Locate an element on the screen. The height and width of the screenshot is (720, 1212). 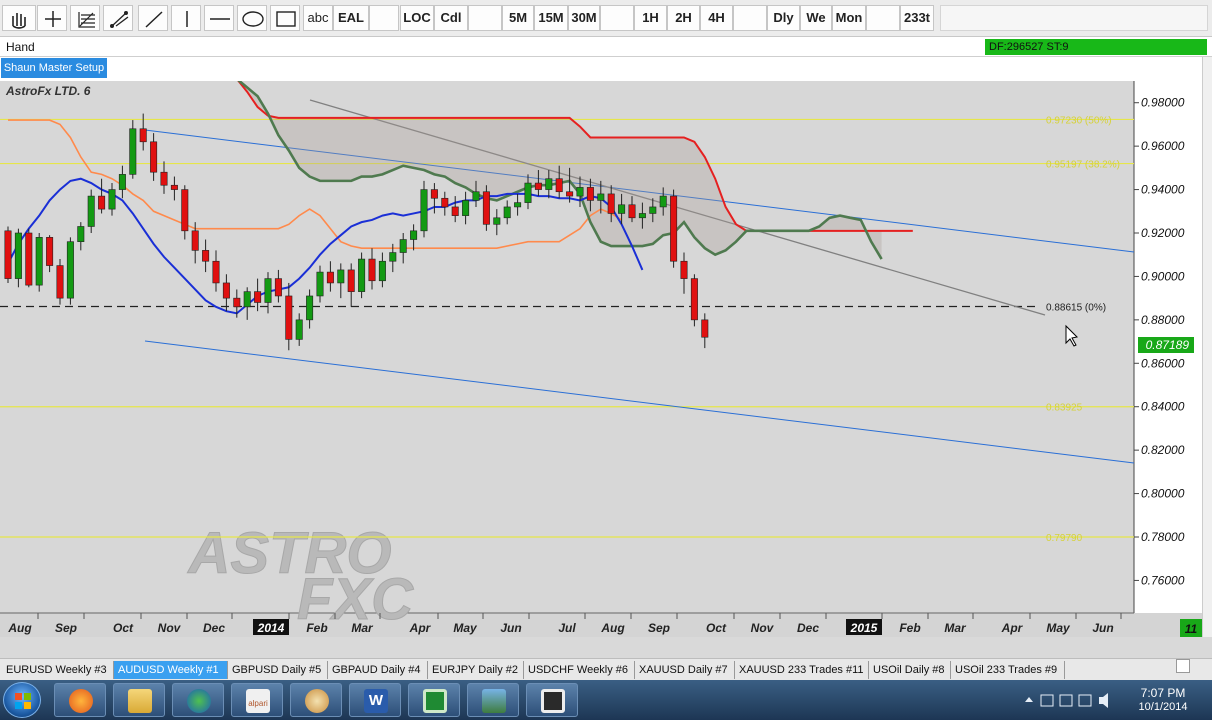
loc-button: LOC is located at coordinates (417, 18).